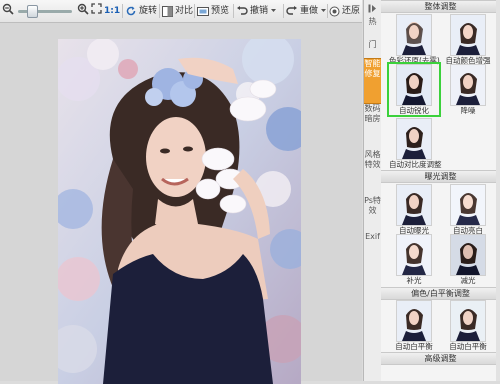 The width and height of the screenshot is (500, 384). I want to click on section-advanced-adjust-header: 高级调整, so click(440, 358).